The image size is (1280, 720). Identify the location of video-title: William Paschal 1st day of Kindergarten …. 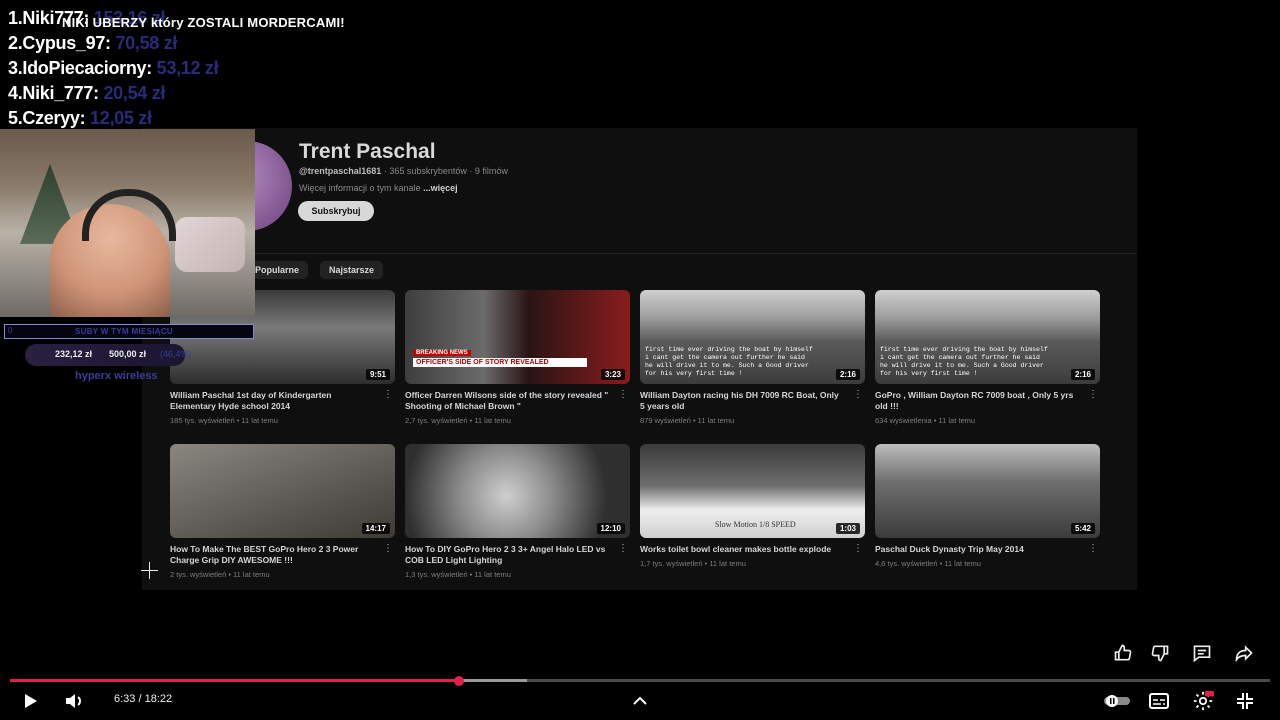
(272, 401).